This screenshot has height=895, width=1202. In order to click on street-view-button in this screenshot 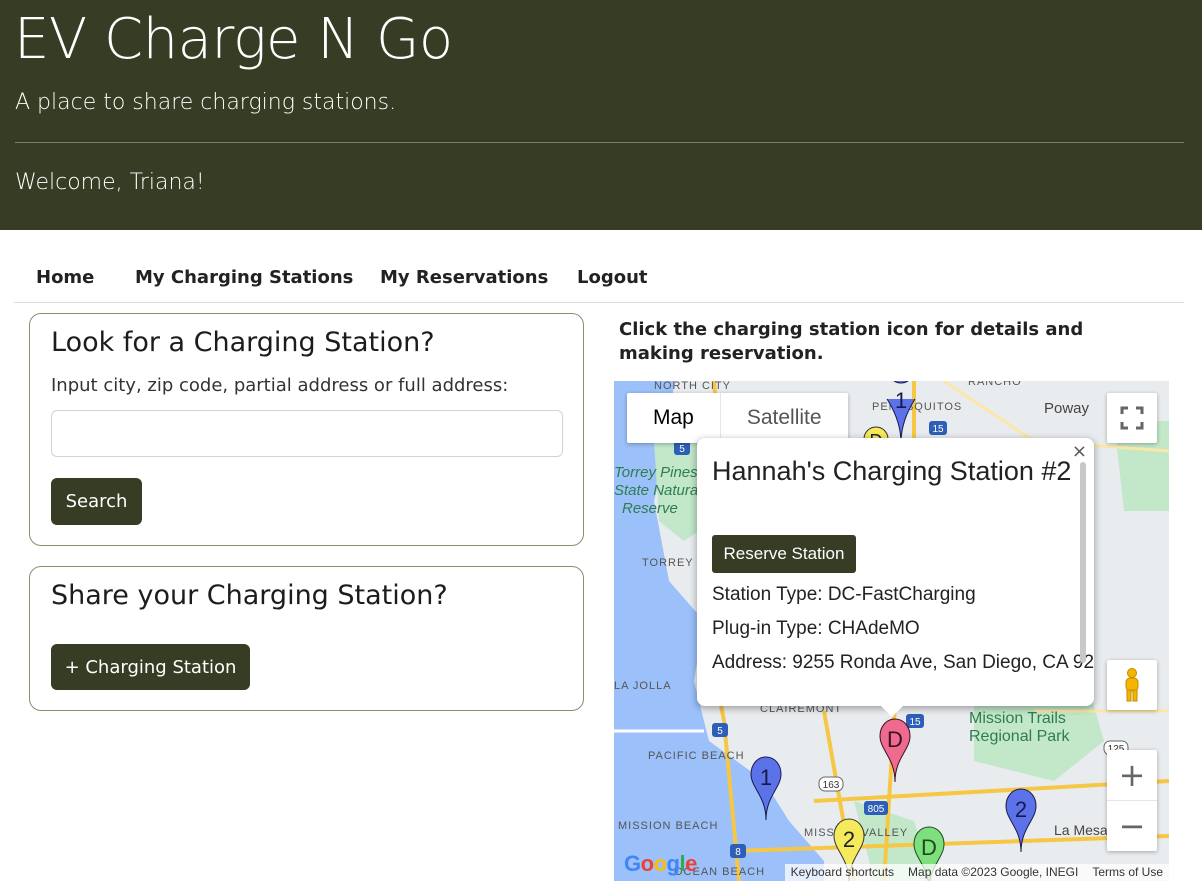, I will do `click(1132, 685)`.